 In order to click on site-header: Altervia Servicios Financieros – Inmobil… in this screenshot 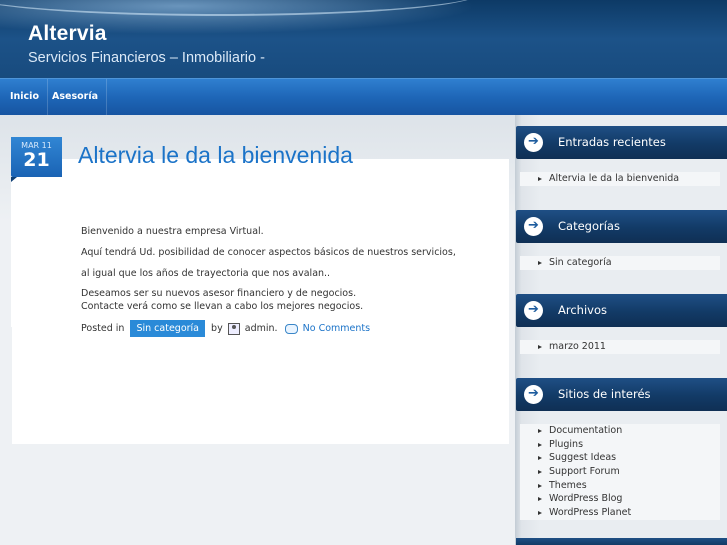, I will do `click(363, 39)`.